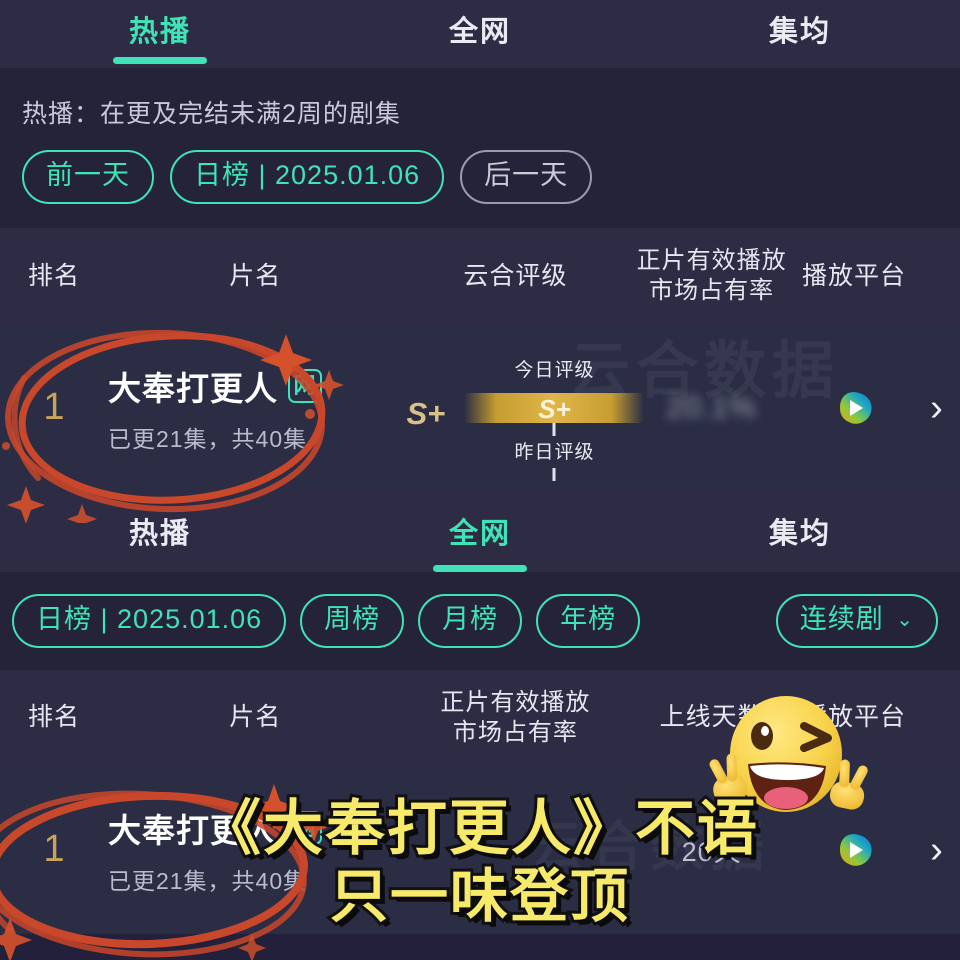 Image resolution: width=960 pixels, height=960 pixels. I want to click on col-rank-2: 排名, so click(53, 717).